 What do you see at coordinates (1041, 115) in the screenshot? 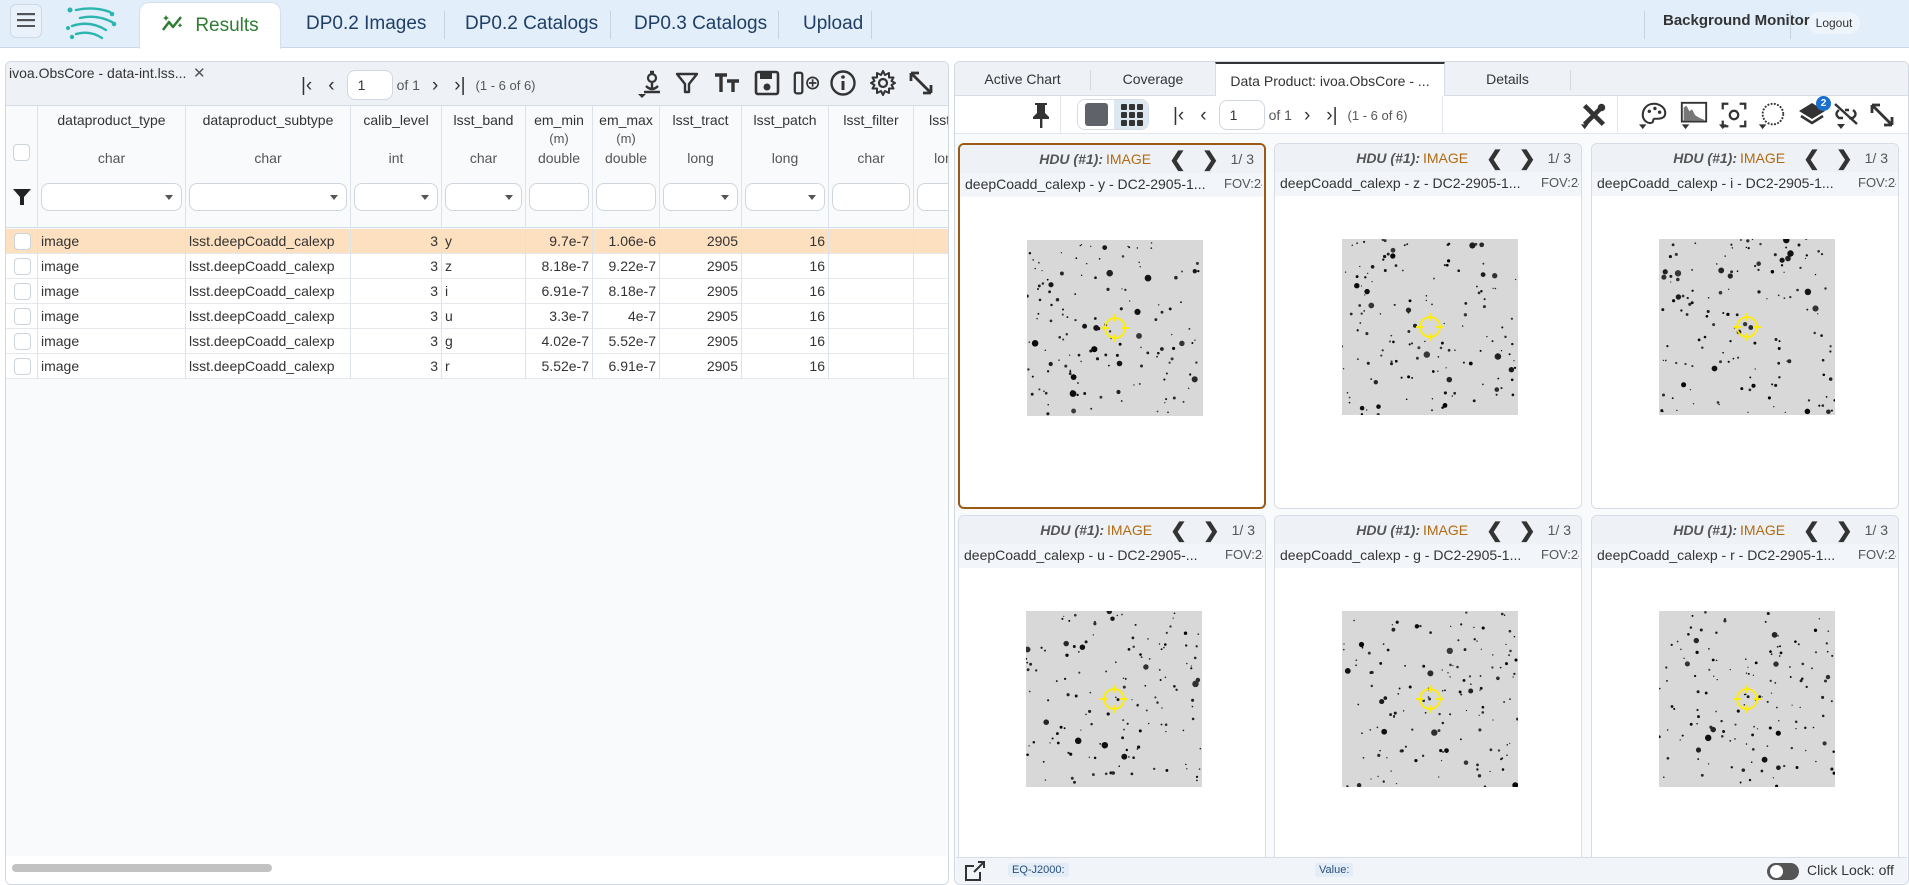
I see `pin-icon` at bounding box center [1041, 115].